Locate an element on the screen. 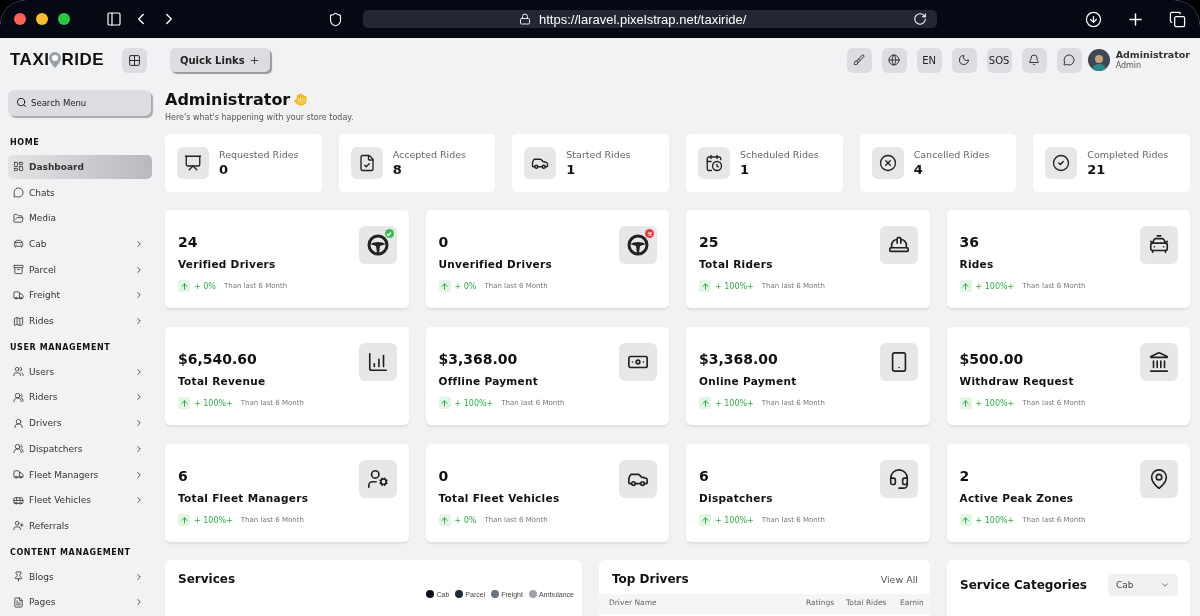 This screenshot has height=616, width=1200. brush-button is located at coordinates (859, 60).